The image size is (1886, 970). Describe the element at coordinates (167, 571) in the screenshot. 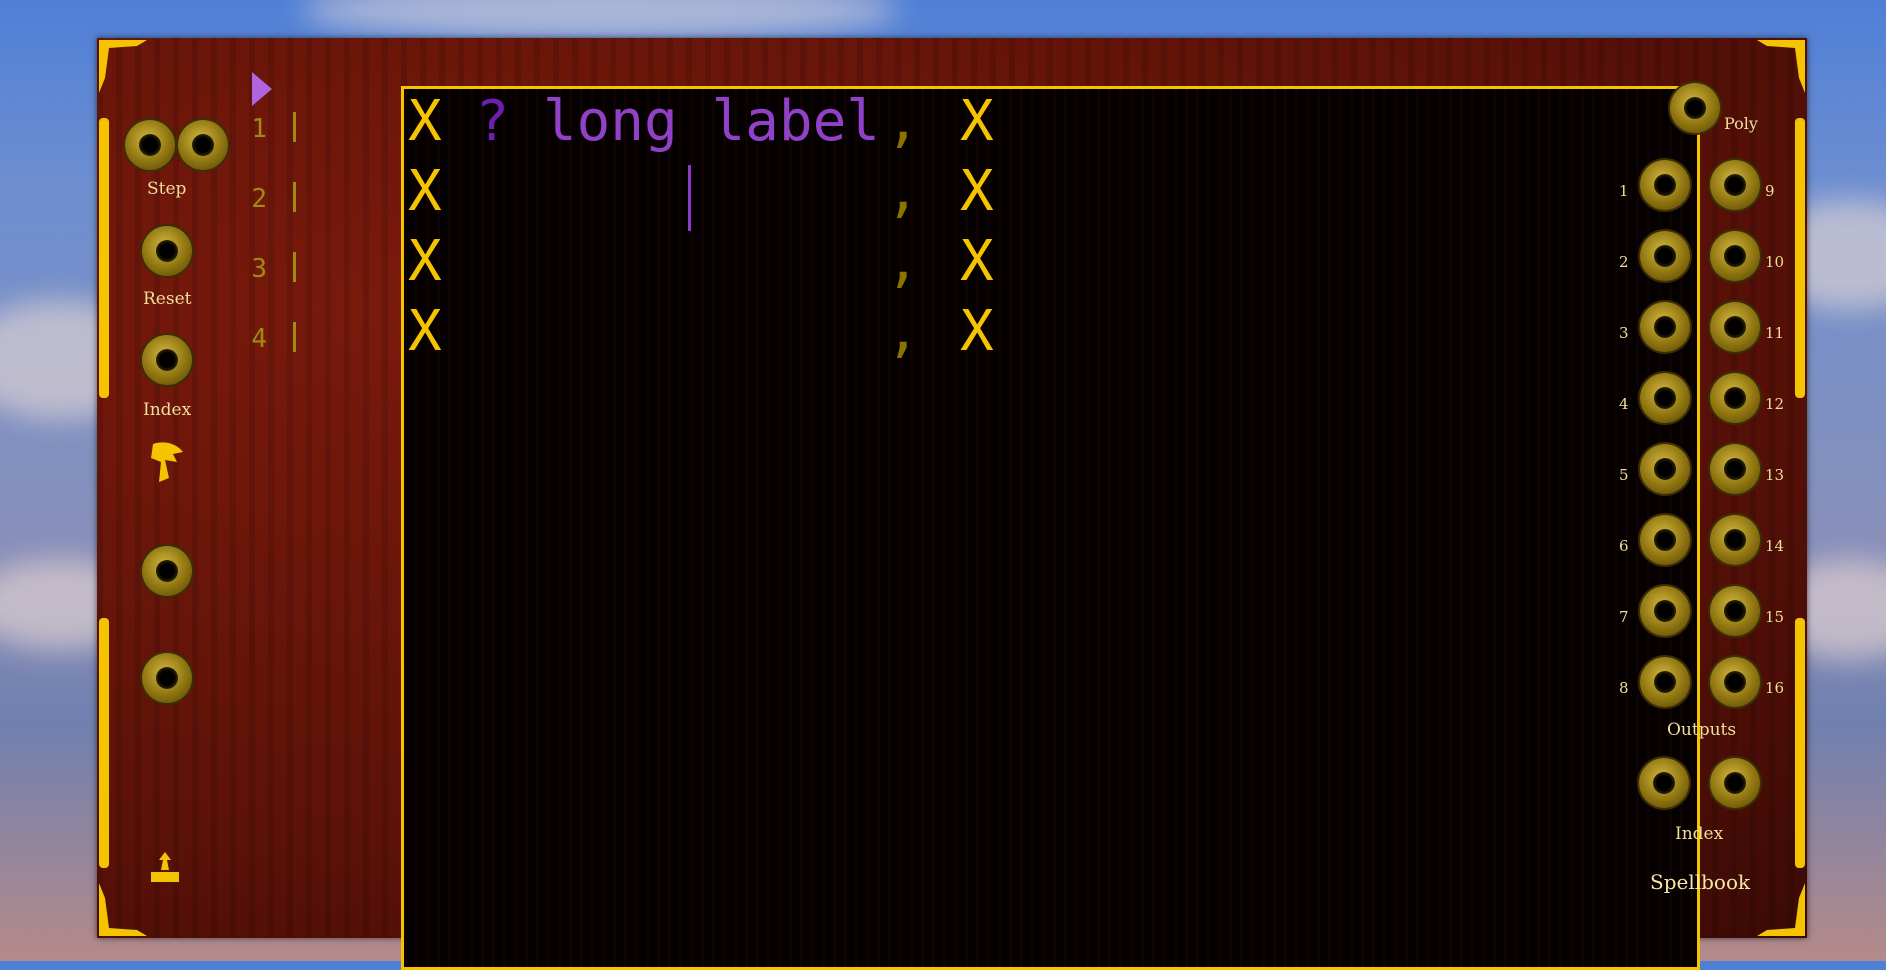

I see `input-jack-a` at that location.